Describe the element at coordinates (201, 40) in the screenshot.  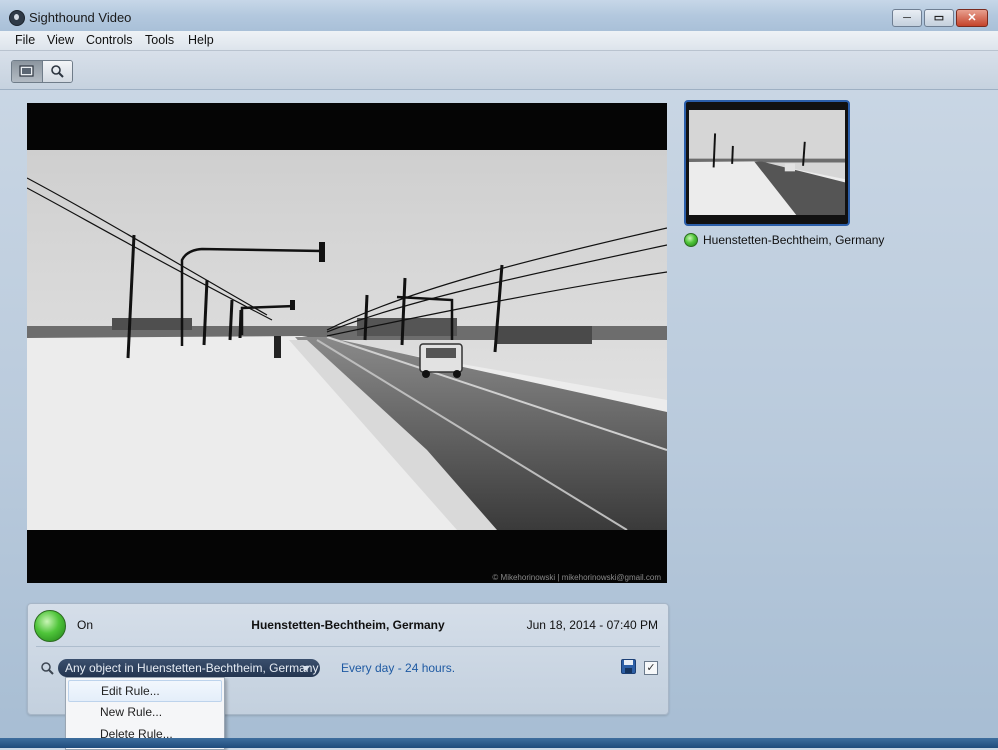
I see `menu-help: Help` at that location.